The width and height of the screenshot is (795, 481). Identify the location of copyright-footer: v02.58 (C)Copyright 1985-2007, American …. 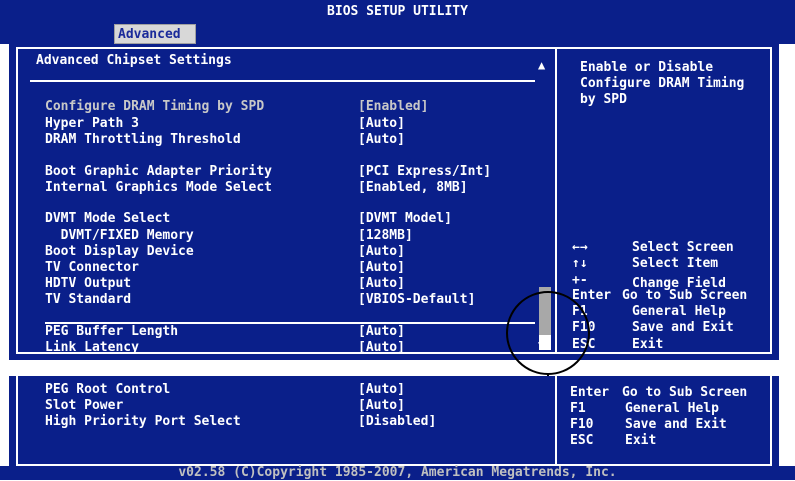
(397, 472).